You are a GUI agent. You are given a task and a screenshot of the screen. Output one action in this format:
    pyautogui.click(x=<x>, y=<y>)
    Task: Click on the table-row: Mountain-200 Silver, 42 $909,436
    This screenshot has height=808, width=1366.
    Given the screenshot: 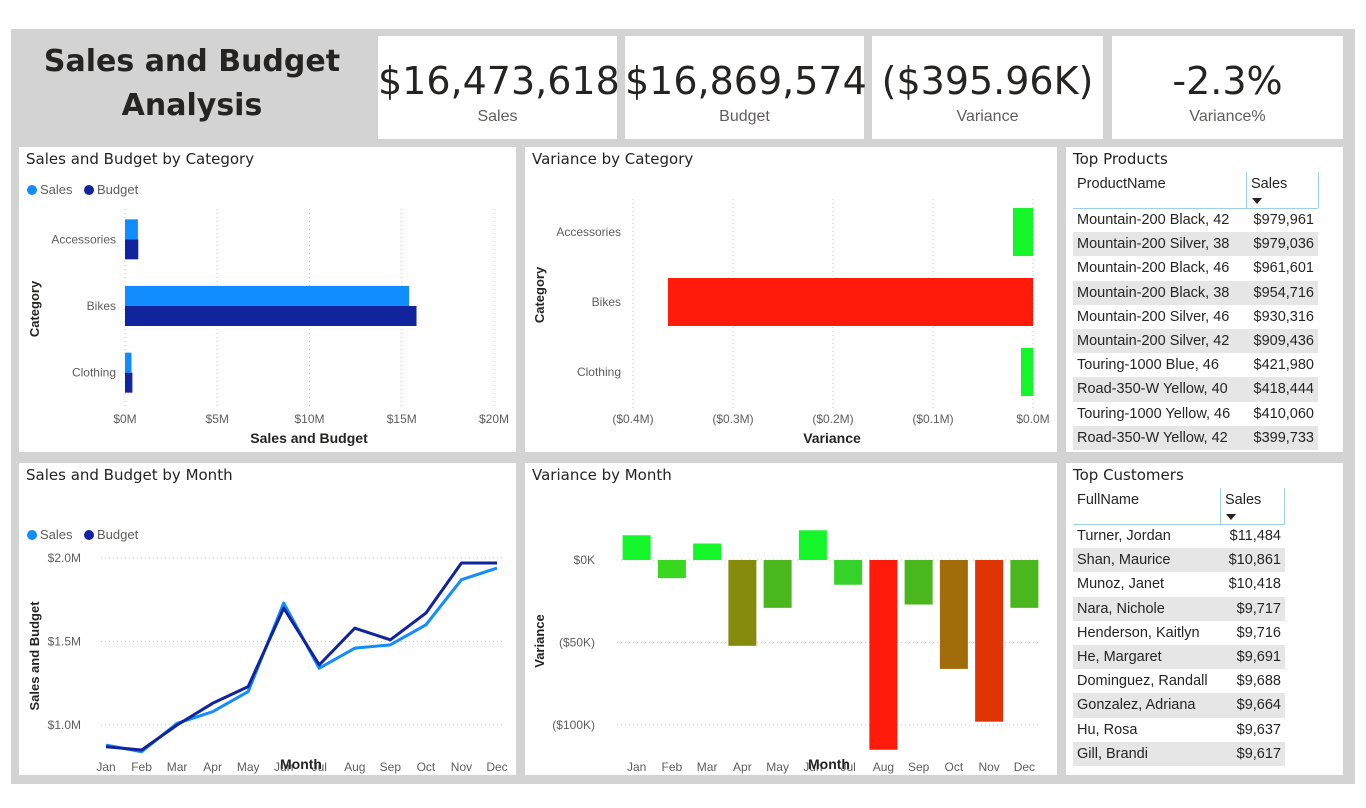 What is the action you would take?
    pyautogui.click(x=1195, y=341)
    